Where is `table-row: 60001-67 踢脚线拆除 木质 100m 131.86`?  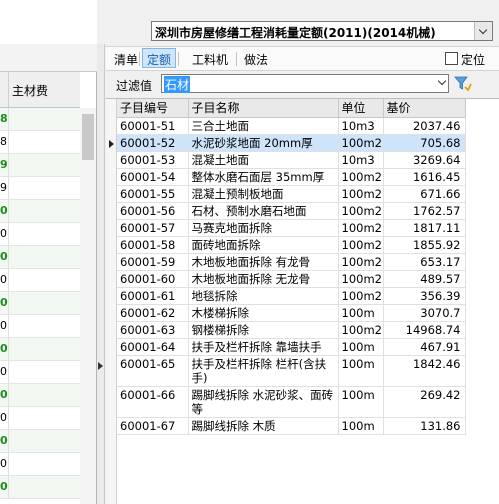 table-row: 60001-67 踢脚线拆除 木质 100m 131.86 is located at coordinates (291, 426).